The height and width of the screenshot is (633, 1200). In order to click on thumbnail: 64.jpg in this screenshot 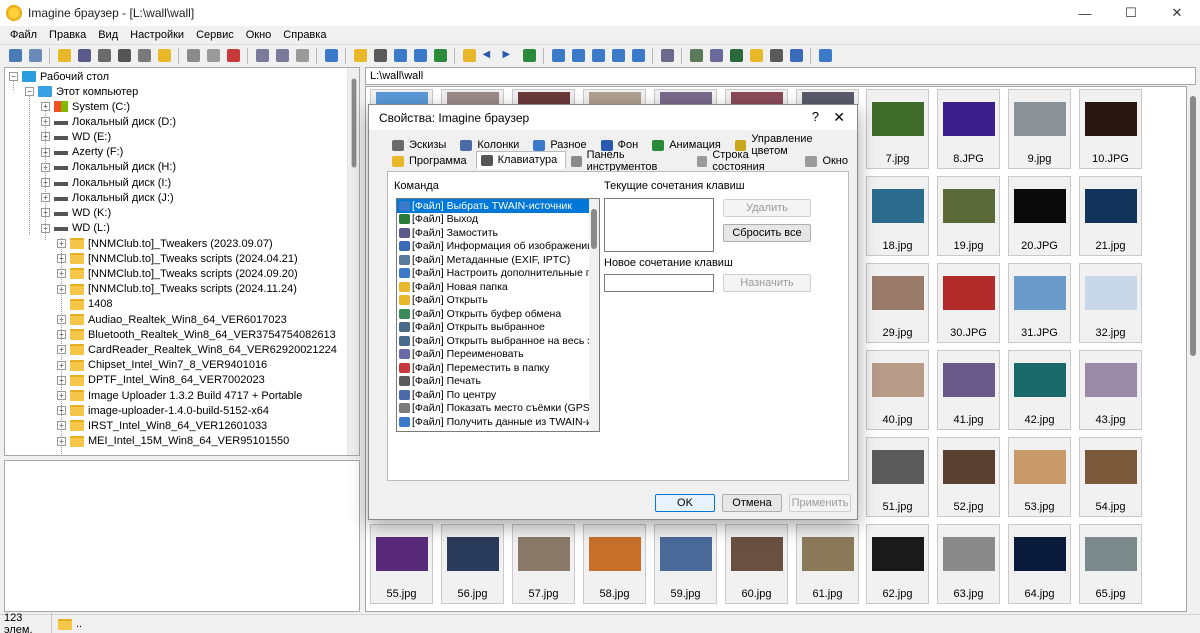, I will do `click(1039, 564)`.